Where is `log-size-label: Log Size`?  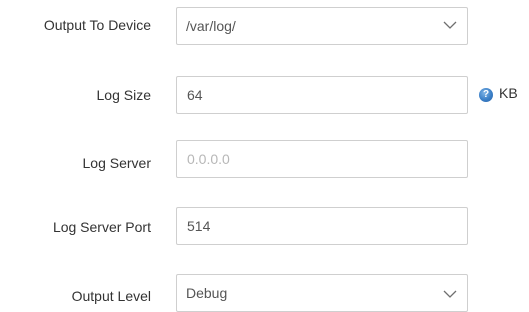 log-size-label: Log Size is located at coordinates (123, 95).